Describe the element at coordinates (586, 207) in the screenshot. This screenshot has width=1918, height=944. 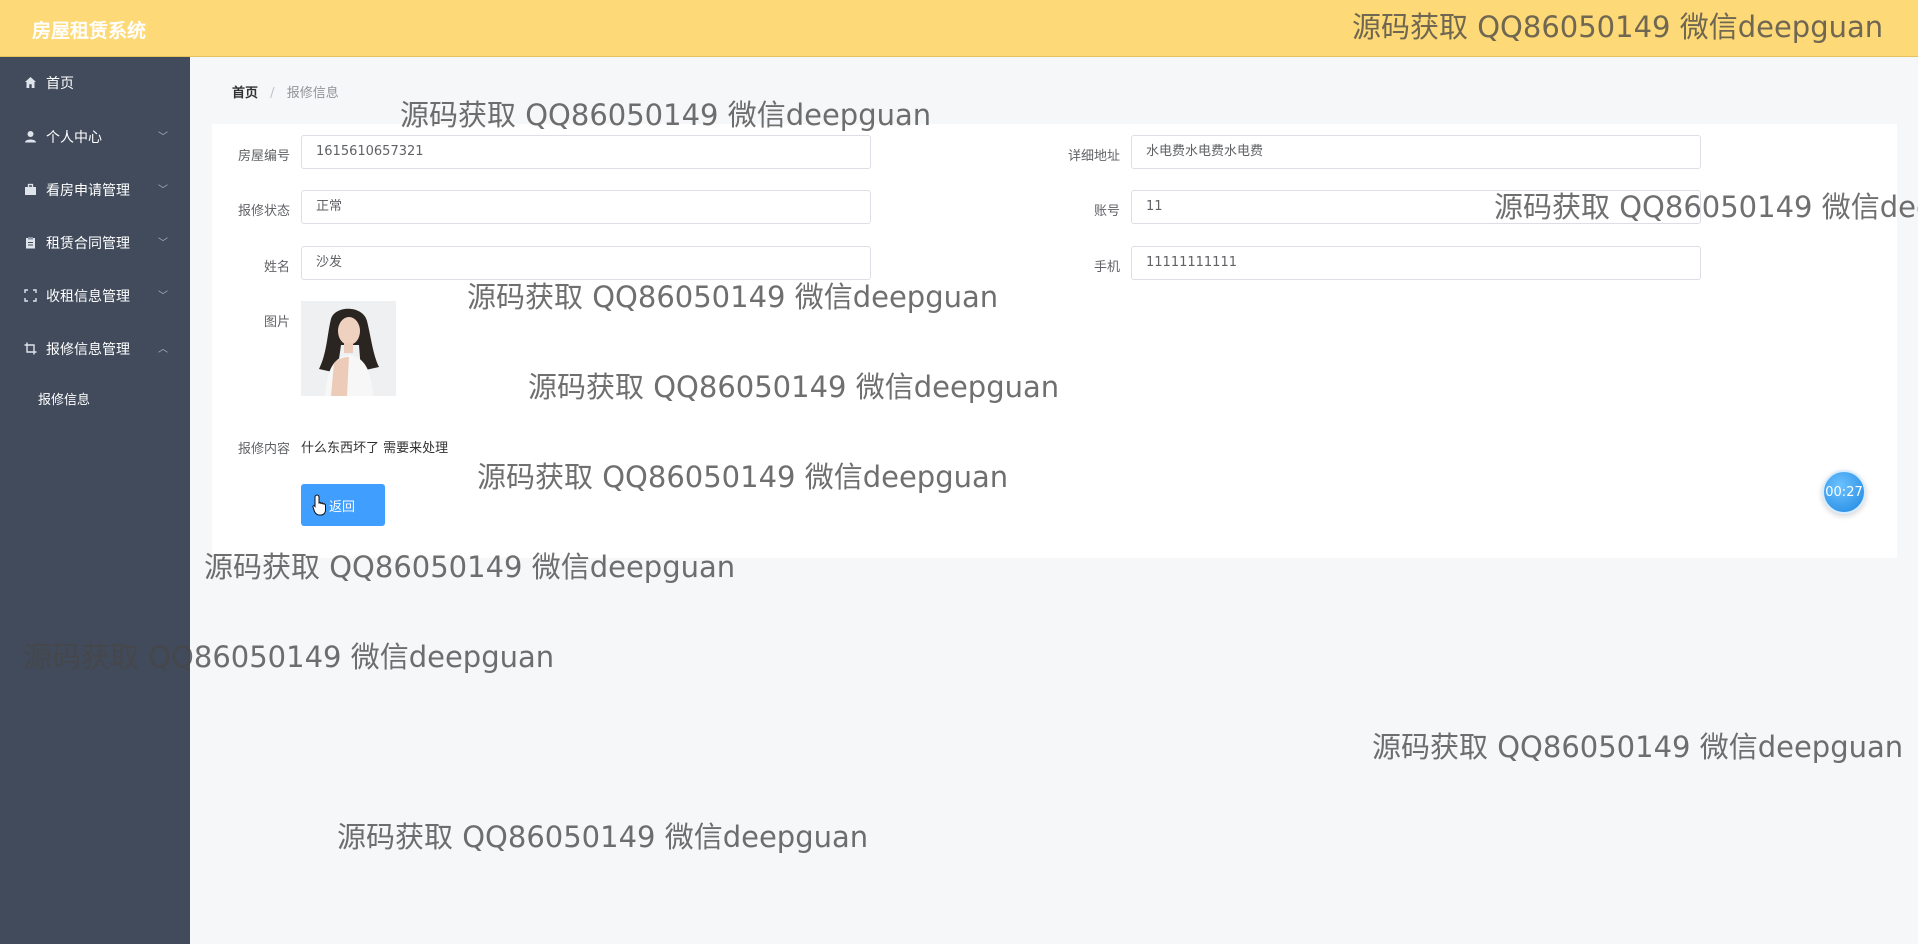
I see `status-field: 正常` at that location.